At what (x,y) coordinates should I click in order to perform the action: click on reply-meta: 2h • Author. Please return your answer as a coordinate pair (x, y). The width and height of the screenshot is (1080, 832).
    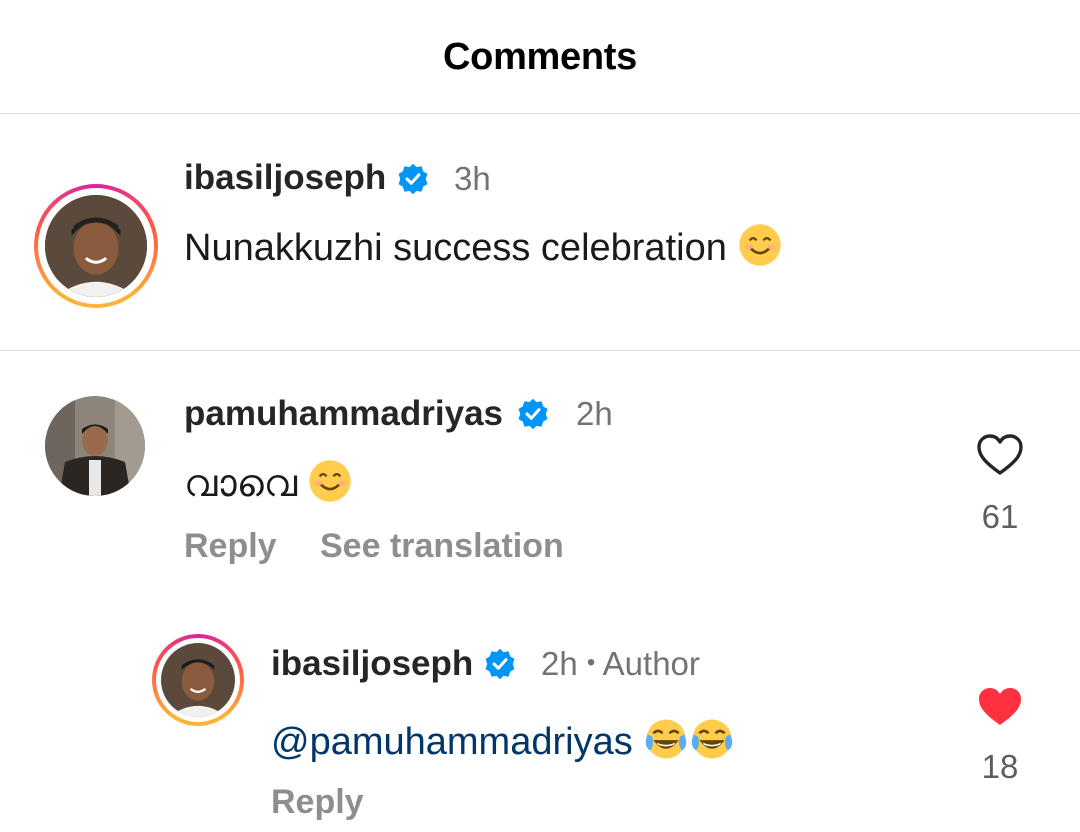
    Looking at the image, I should click on (620, 664).